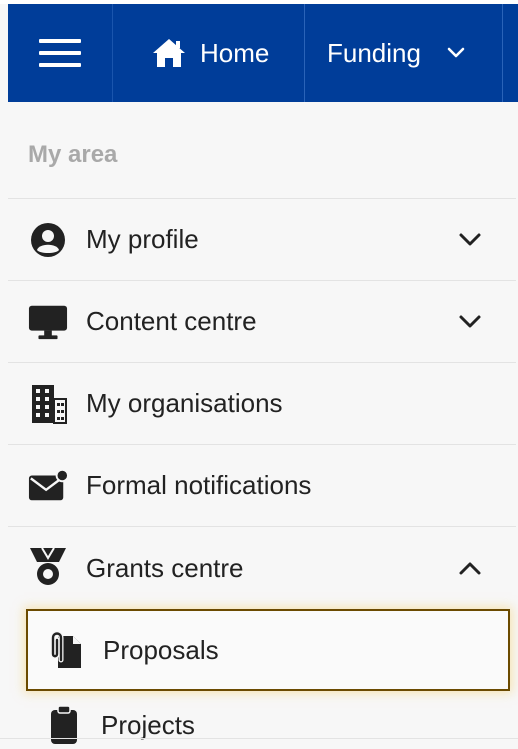  I want to click on menu-item-content-centre: Content centre, so click(262, 322).